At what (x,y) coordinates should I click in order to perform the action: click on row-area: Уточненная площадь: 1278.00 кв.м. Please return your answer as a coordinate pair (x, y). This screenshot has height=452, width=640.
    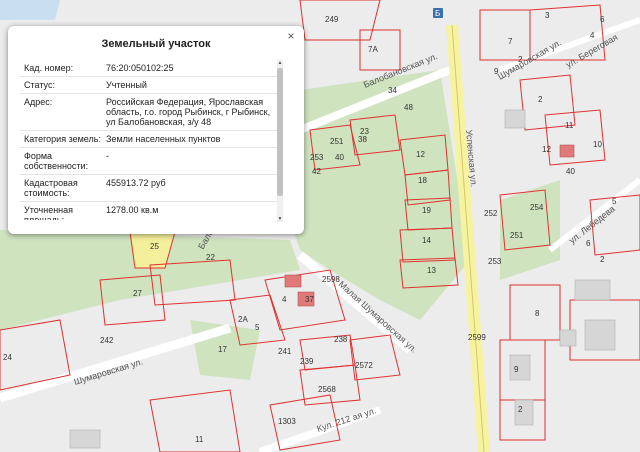
    Looking at the image, I should click on (151, 211).